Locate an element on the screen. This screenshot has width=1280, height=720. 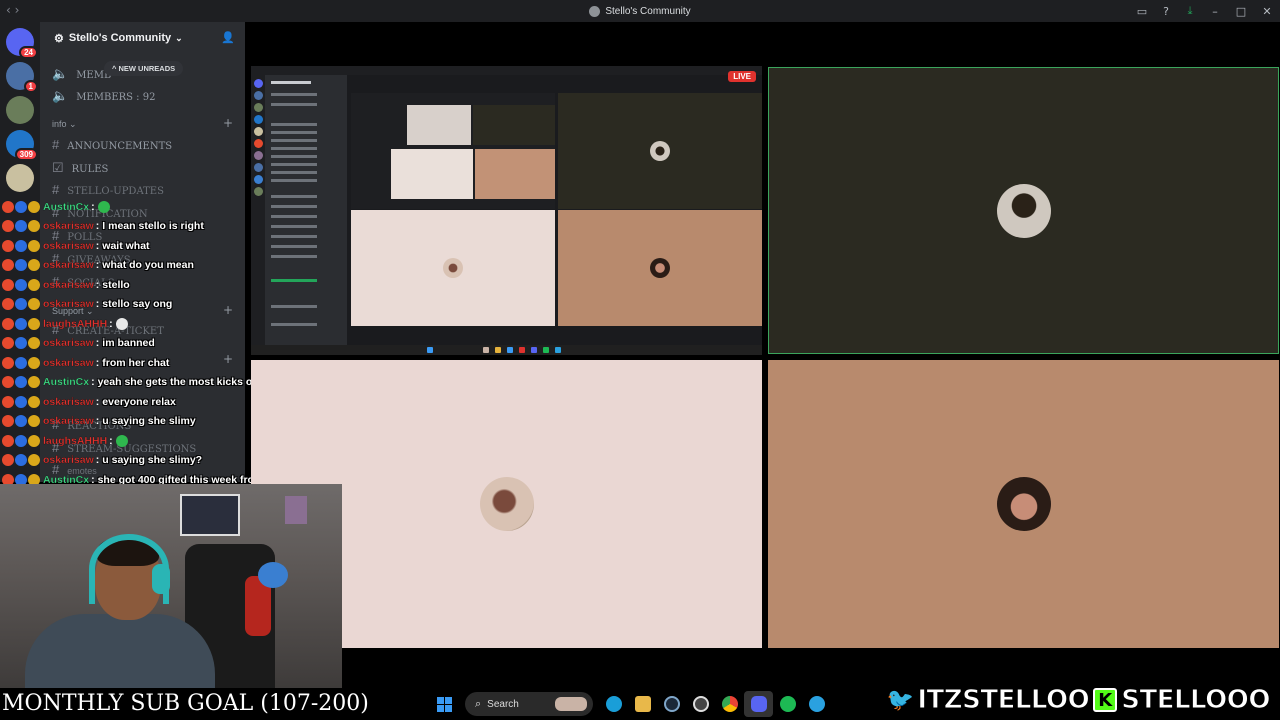
nav-back-icon: ‹ › is located at coordinates (12, 10).